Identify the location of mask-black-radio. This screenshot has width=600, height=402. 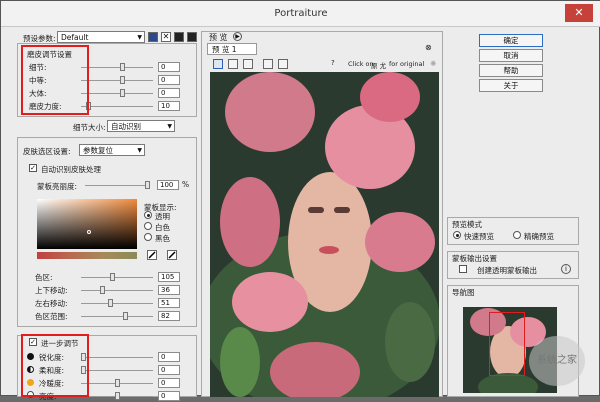
(148, 237).